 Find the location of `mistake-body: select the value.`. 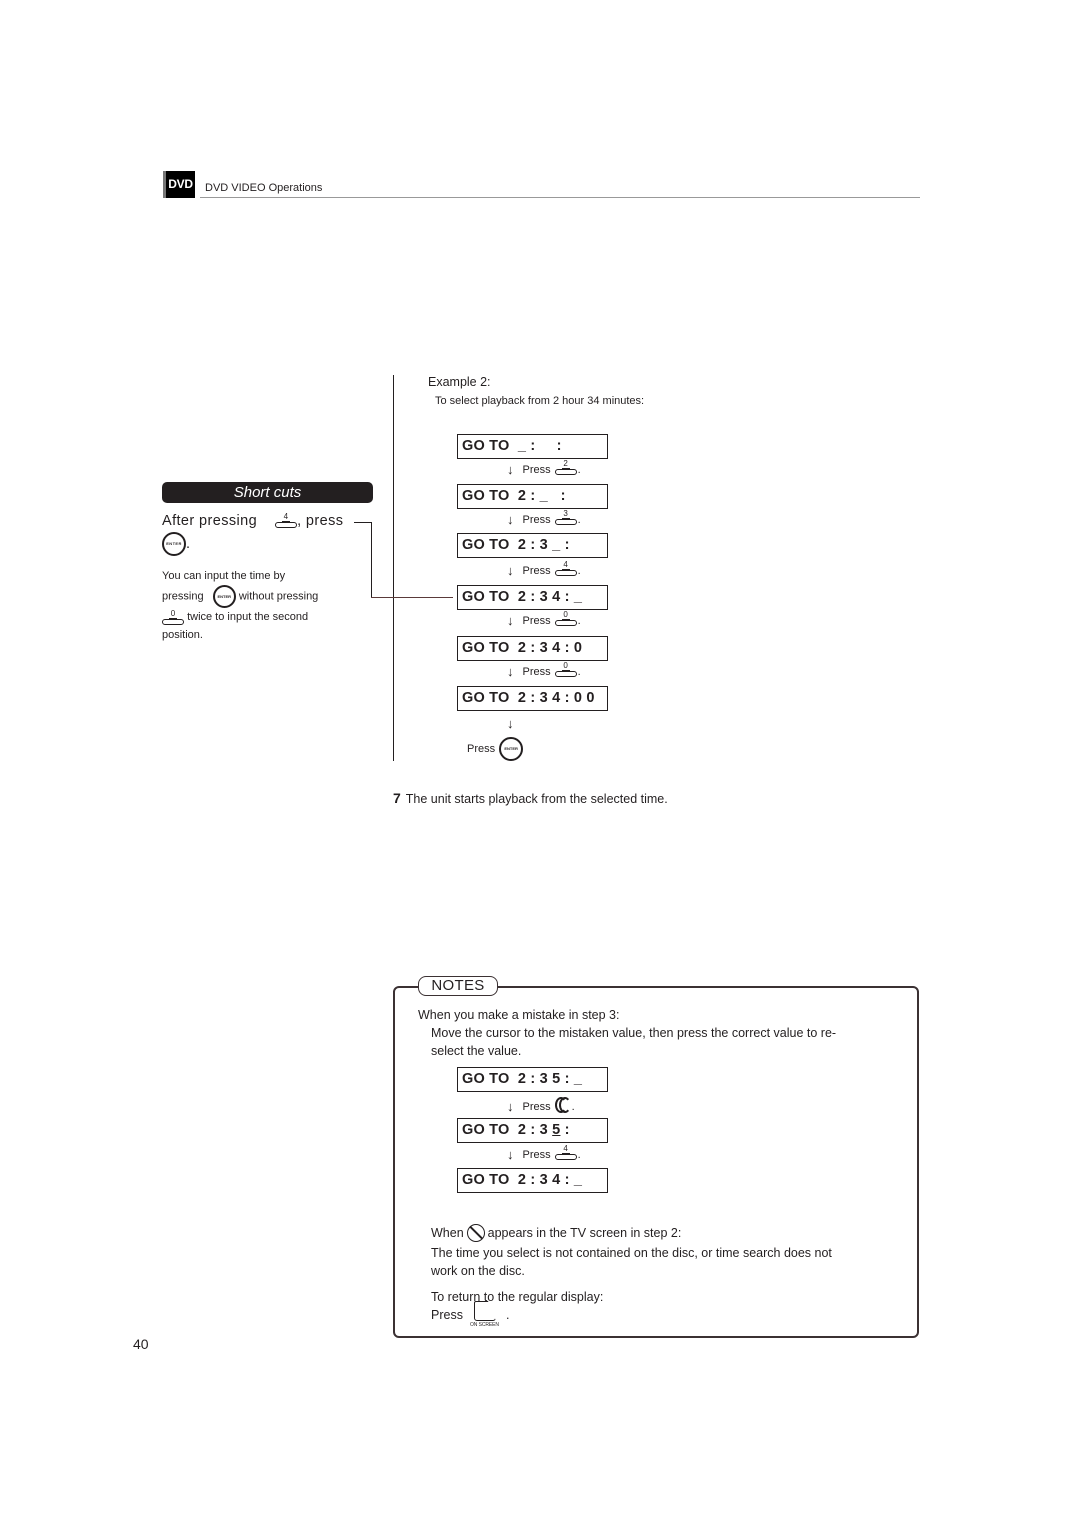

mistake-body: select the value. is located at coordinates (476, 1051).